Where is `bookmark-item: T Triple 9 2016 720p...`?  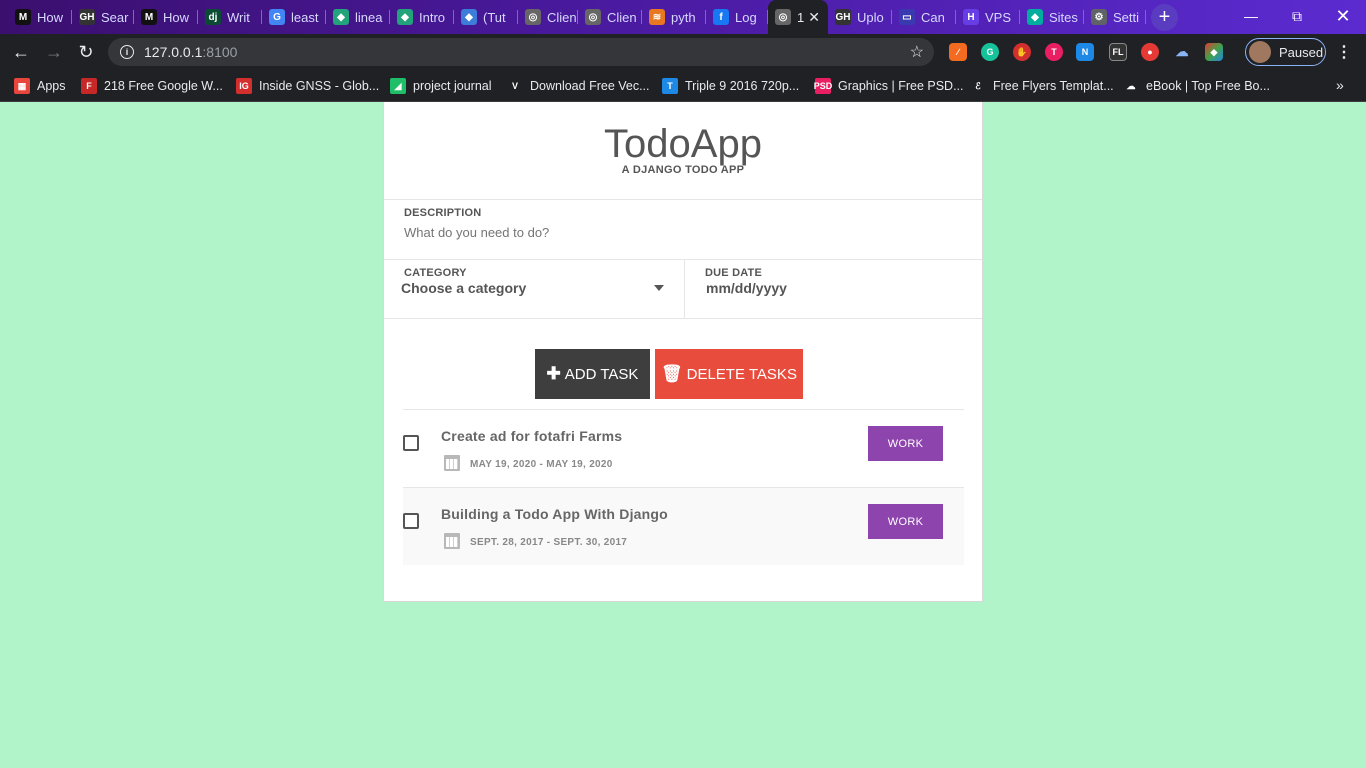 bookmark-item: T Triple 9 2016 720p... is located at coordinates (730, 86).